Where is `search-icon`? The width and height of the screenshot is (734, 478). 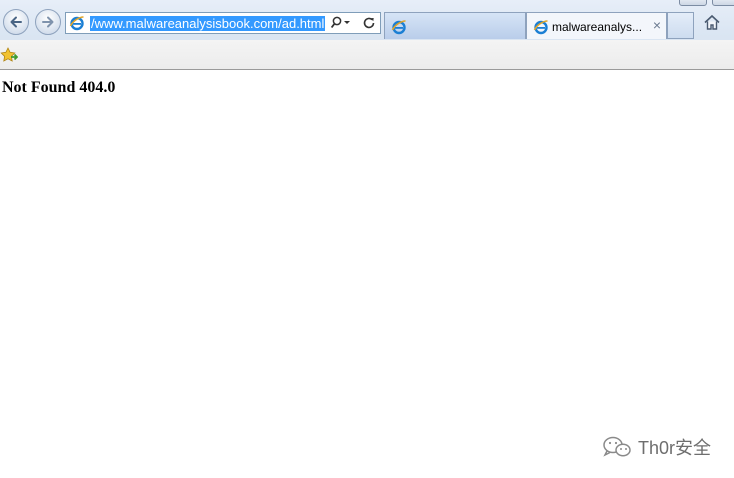
search-icon is located at coordinates (340, 22).